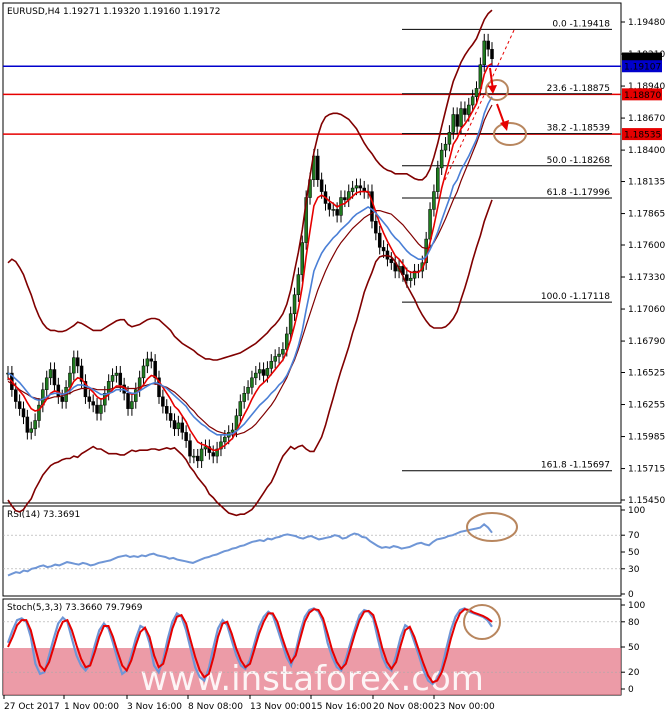  Describe the element at coordinates (312, 551) in the screenshot. I see `rsi-panel-frame` at that location.